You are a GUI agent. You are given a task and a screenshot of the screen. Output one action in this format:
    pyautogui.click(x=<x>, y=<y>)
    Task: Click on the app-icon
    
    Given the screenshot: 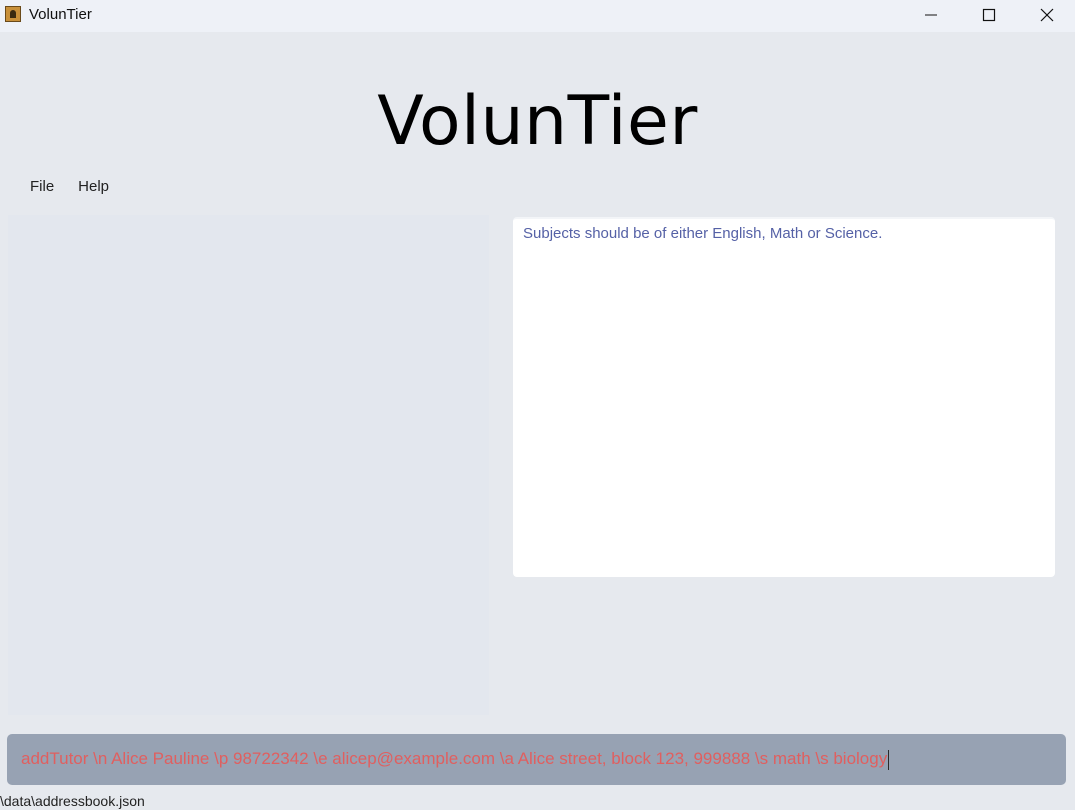 What is the action you would take?
    pyautogui.click(x=13, y=14)
    